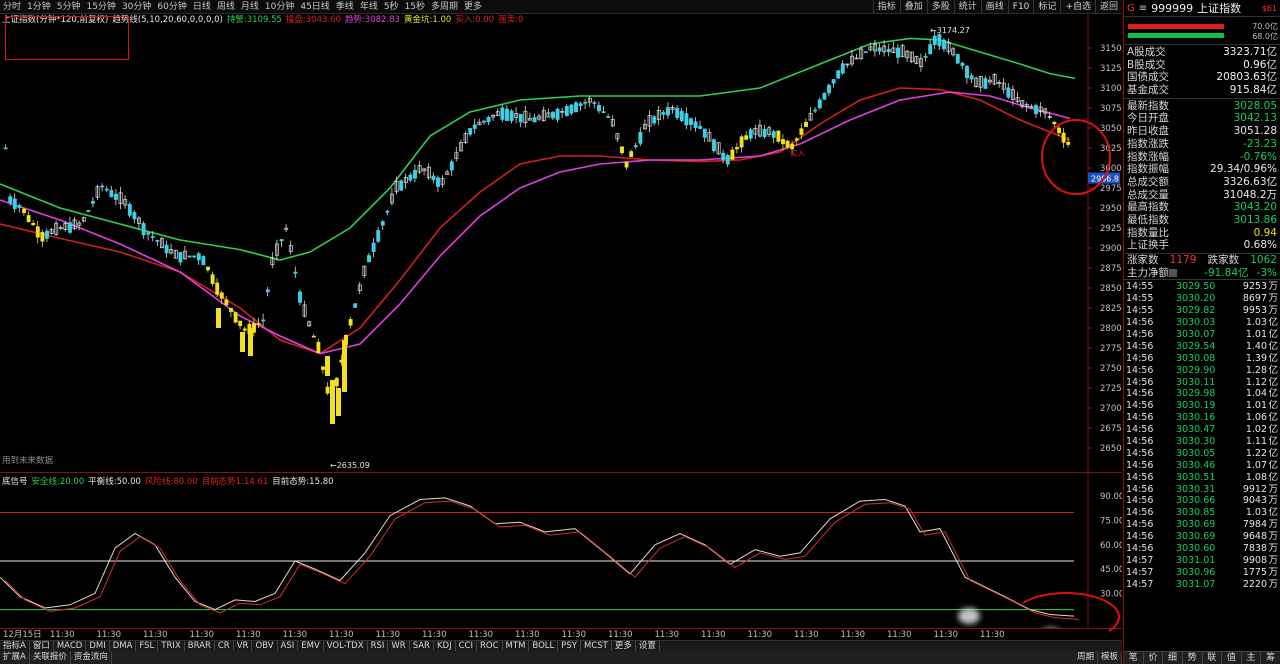 The image size is (1280, 664). I want to click on period-tab: 月线, so click(250, 7).